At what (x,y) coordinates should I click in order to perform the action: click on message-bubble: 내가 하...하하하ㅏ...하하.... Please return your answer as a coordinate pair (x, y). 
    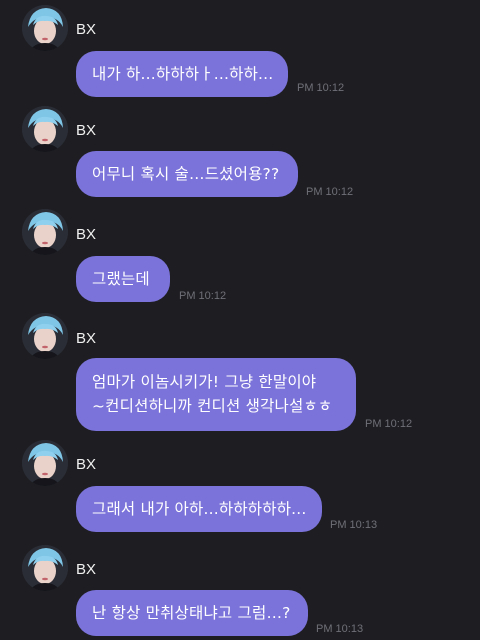
    Looking at the image, I should click on (182, 74).